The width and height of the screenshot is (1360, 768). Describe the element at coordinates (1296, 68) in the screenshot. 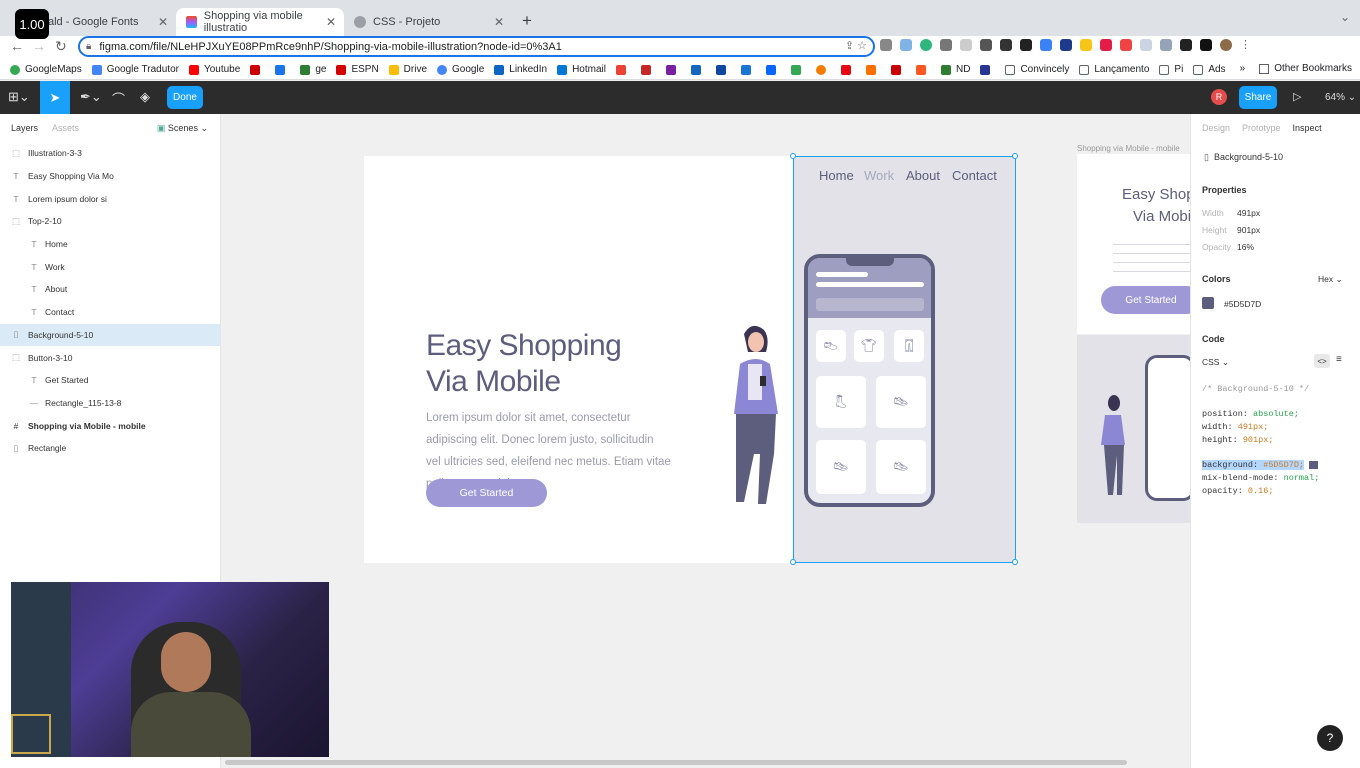

I see `other-bookmarks: » Other Bookmarks` at that location.